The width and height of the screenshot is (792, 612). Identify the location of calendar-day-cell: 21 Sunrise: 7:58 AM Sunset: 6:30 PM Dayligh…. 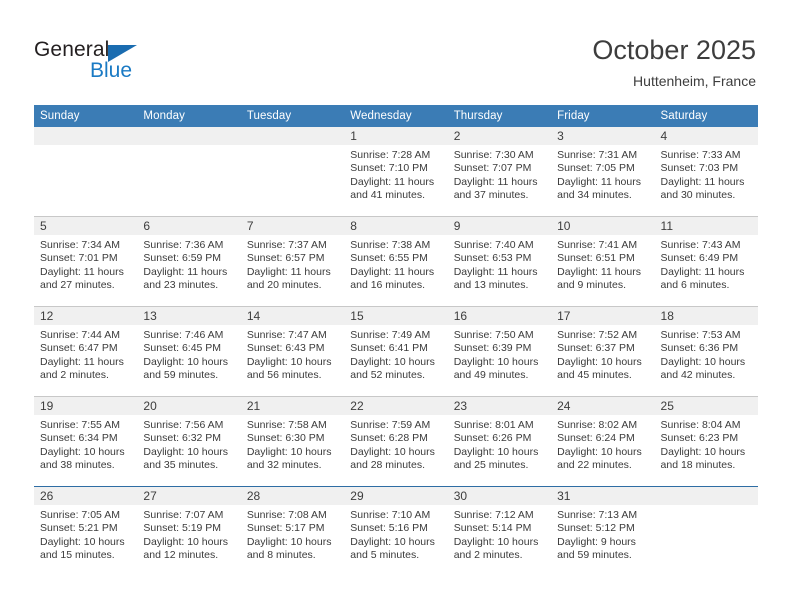
(292, 441).